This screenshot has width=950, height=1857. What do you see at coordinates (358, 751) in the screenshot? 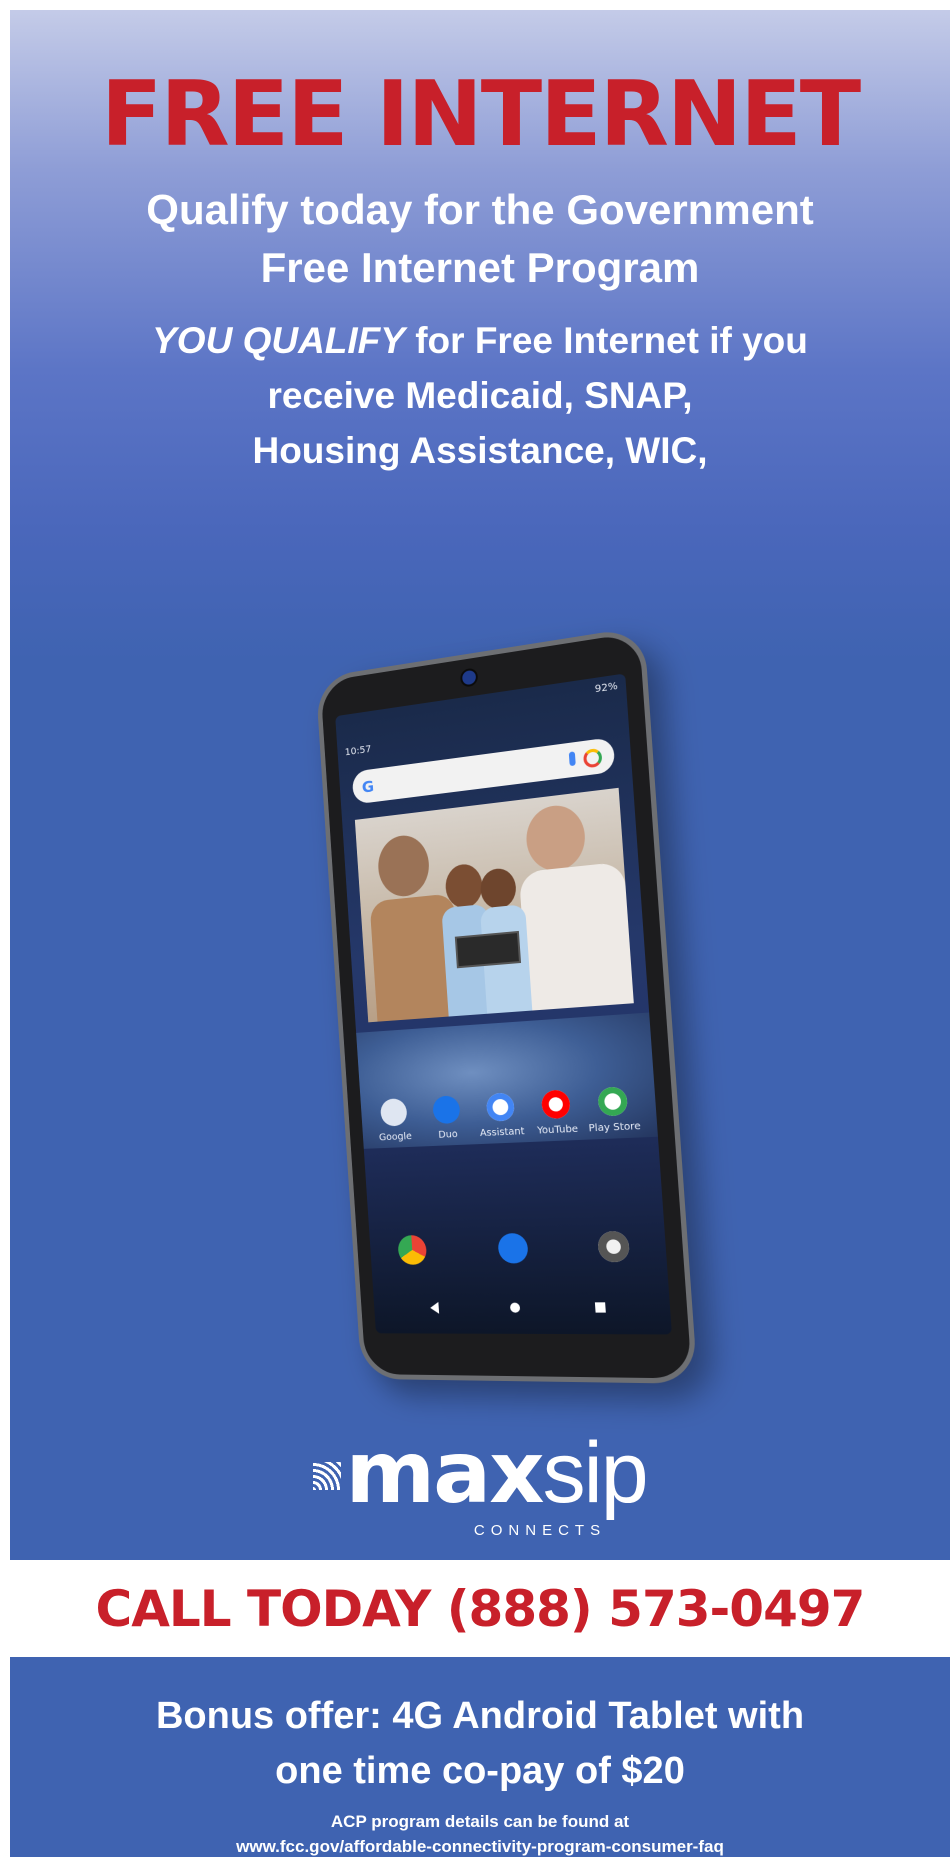
I see `status-time: 10:57` at bounding box center [358, 751].